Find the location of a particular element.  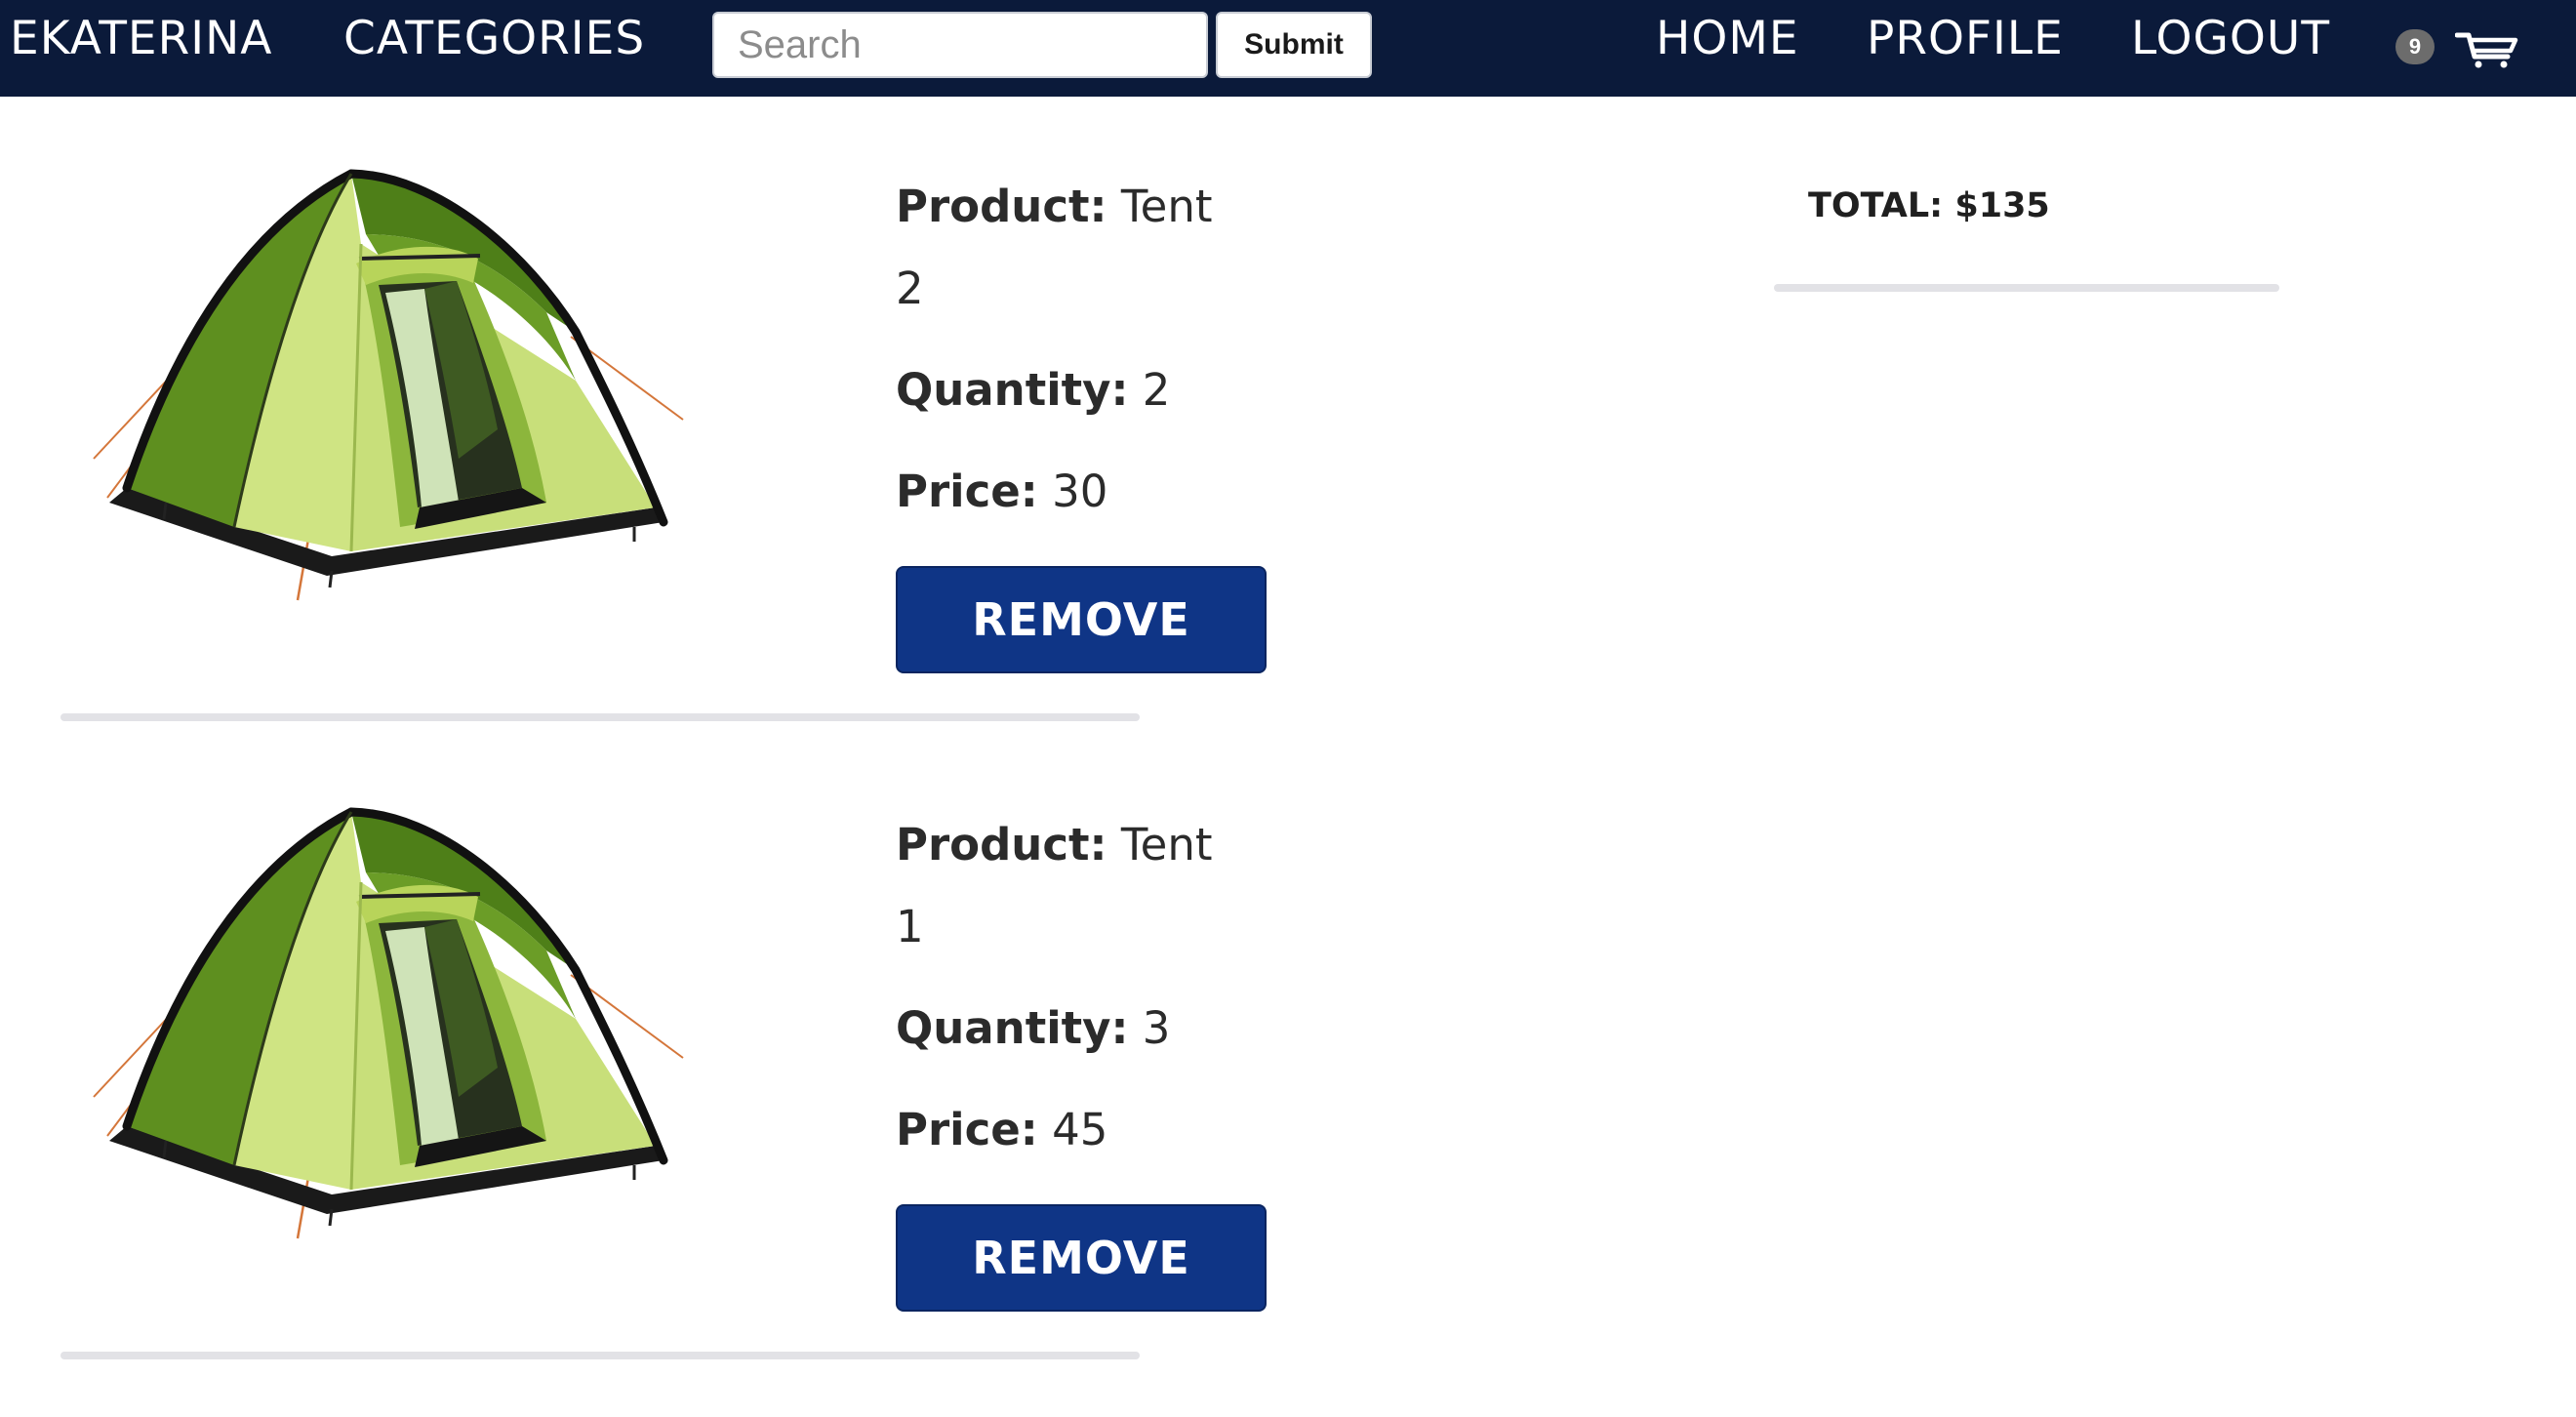

price-value: 45 is located at coordinates (1080, 1129).